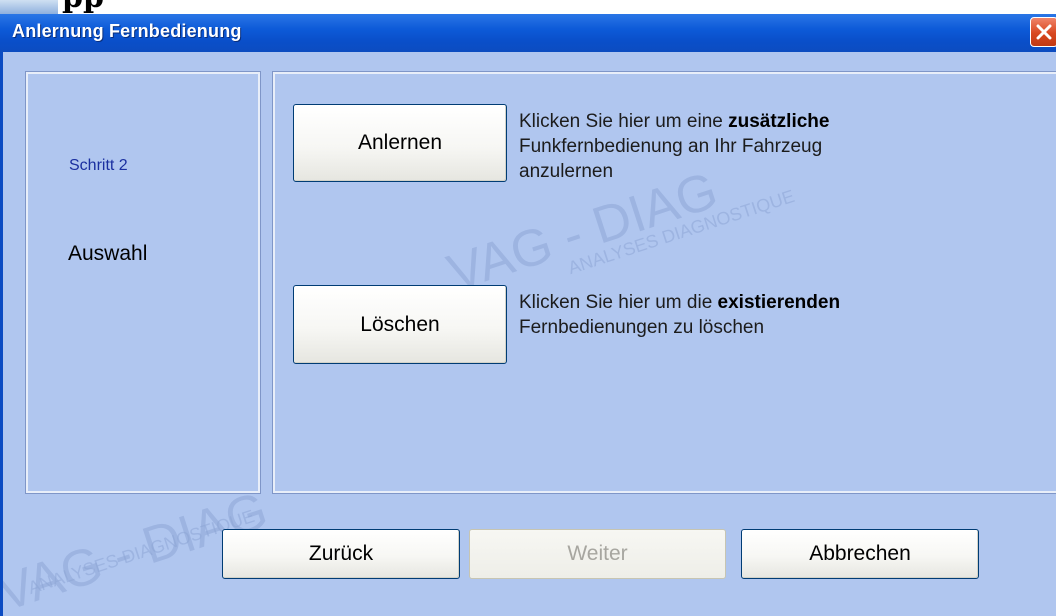 This screenshot has width=1056, height=616. Describe the element at coordinates (83, 7) in the screenshot. I see `document-text-fragment: pp` at that location.